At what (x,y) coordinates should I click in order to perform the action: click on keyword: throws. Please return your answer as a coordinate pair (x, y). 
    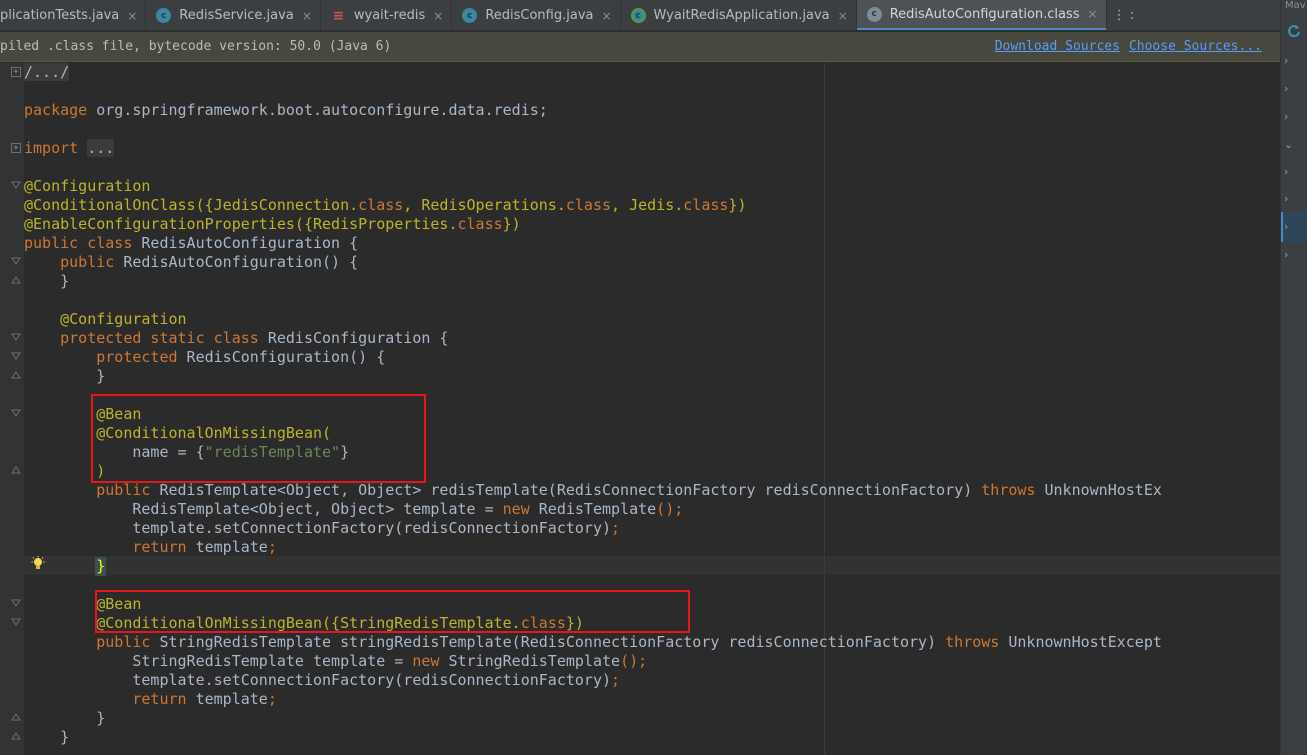
    Looking at the image, I should click on (972, 642).